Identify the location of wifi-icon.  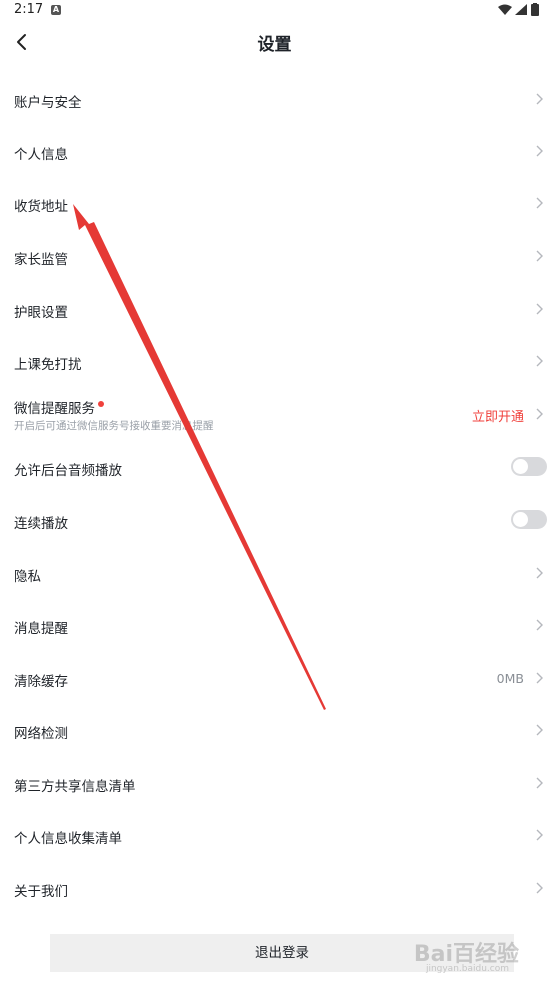
(505, 9).